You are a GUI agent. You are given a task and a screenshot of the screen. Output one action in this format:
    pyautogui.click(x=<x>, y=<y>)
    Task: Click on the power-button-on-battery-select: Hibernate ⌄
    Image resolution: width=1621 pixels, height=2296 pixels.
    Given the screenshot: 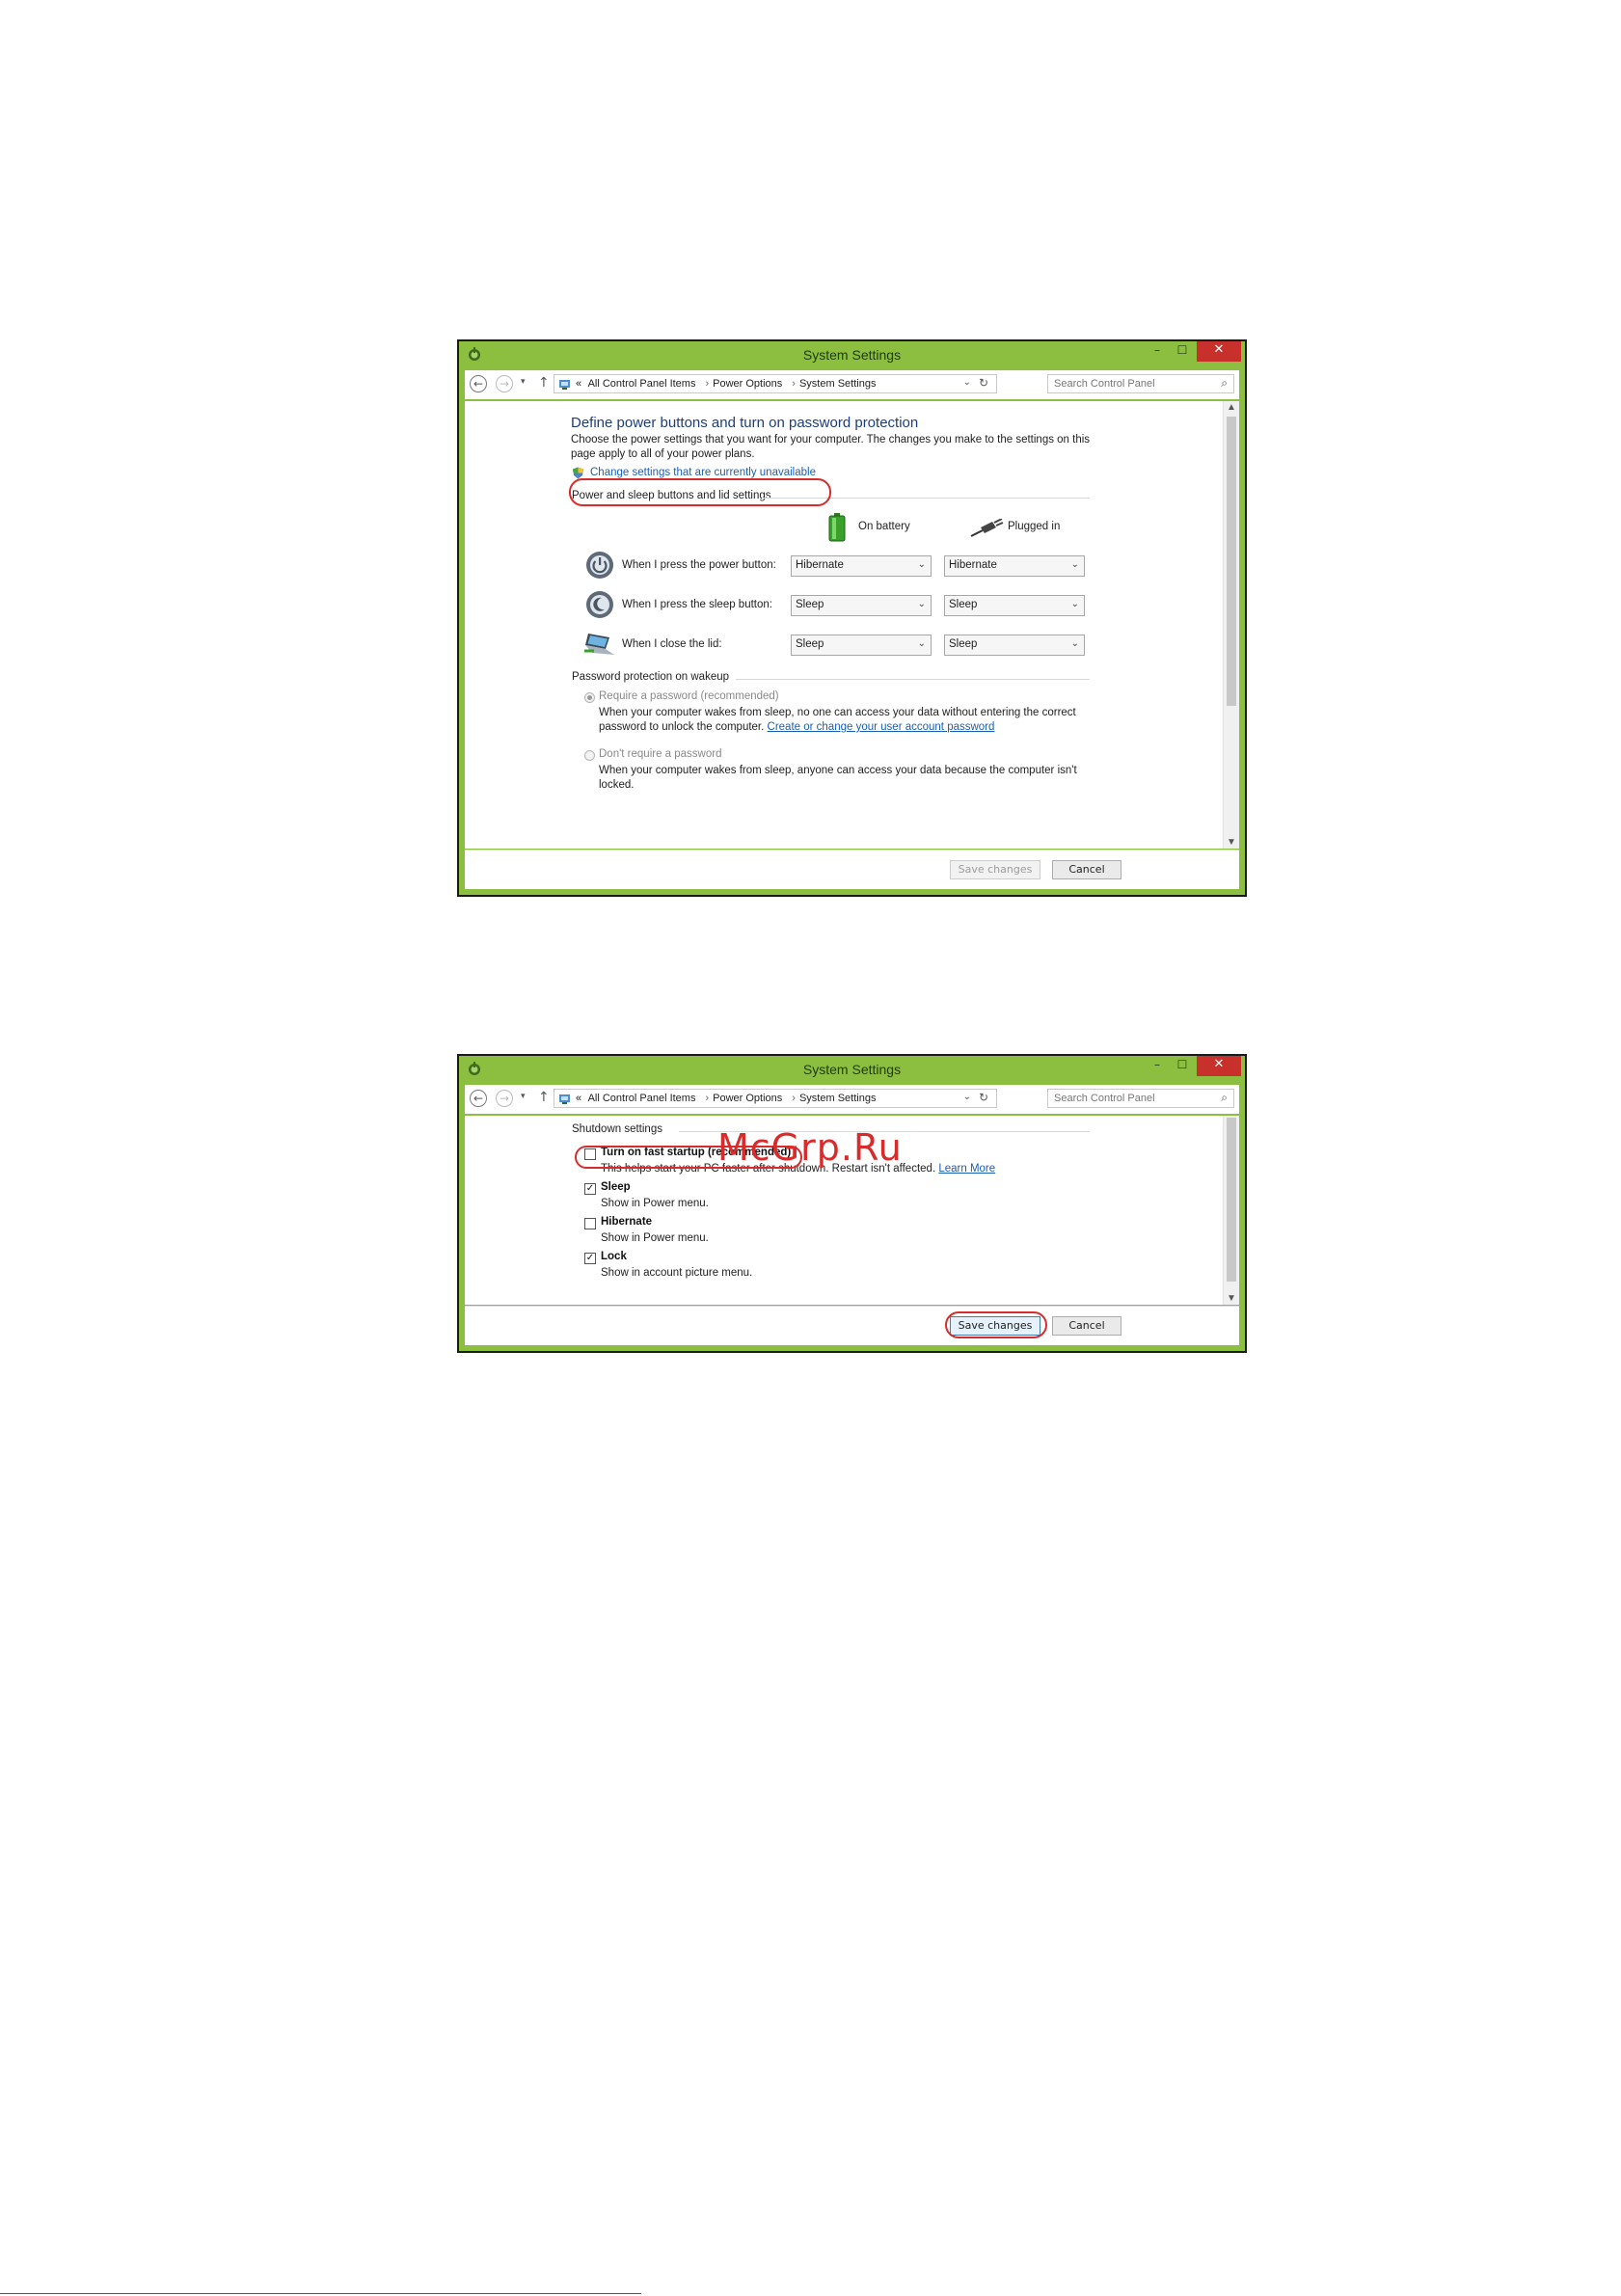 What is the action you would take?
    pyautogui.click(x=861, y=566)
    